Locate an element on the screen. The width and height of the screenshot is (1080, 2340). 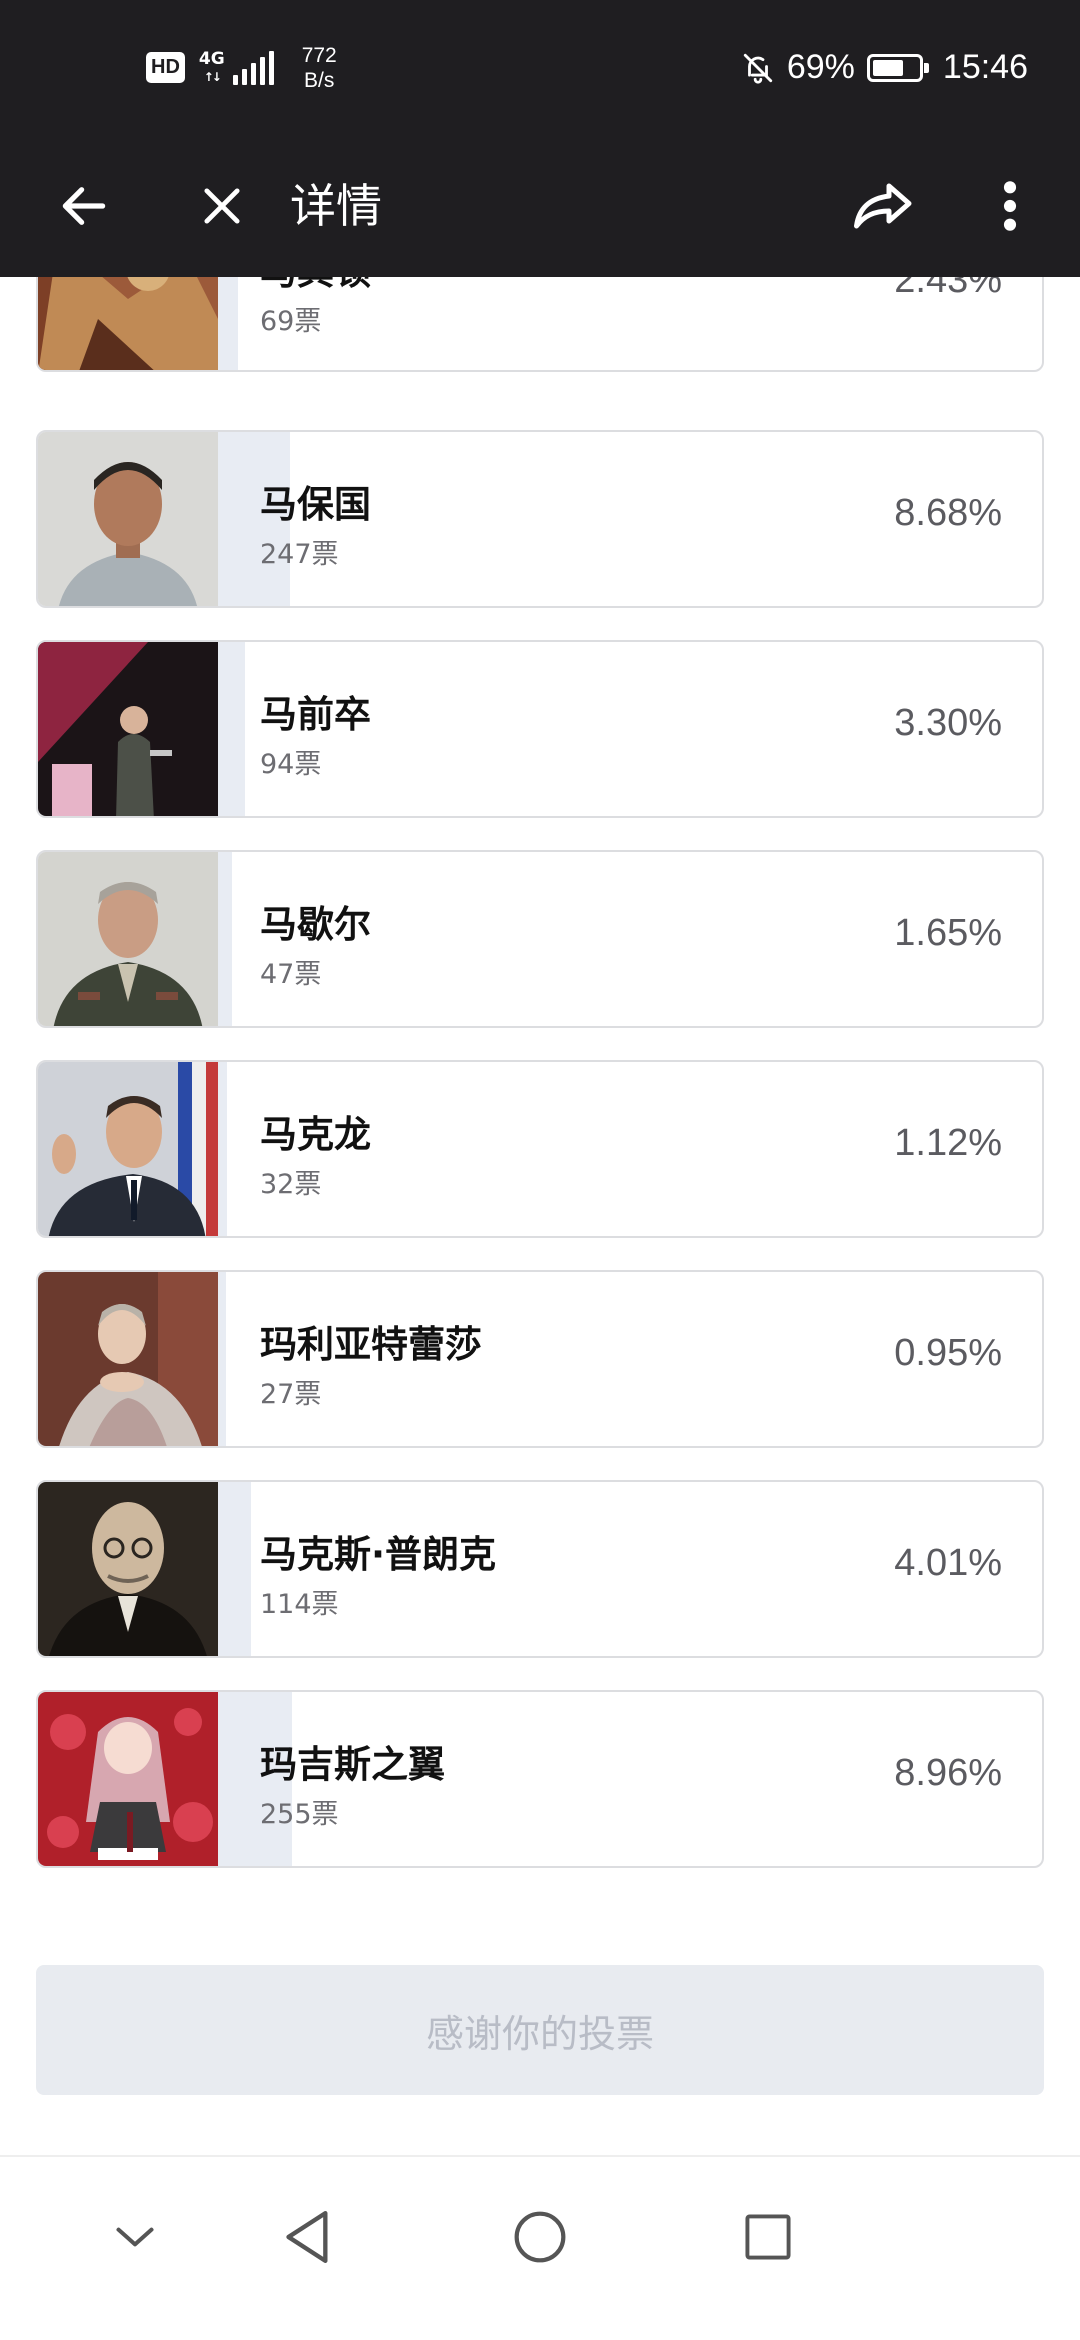
option-votes: 255票 is located at coordinates (299, 1814).